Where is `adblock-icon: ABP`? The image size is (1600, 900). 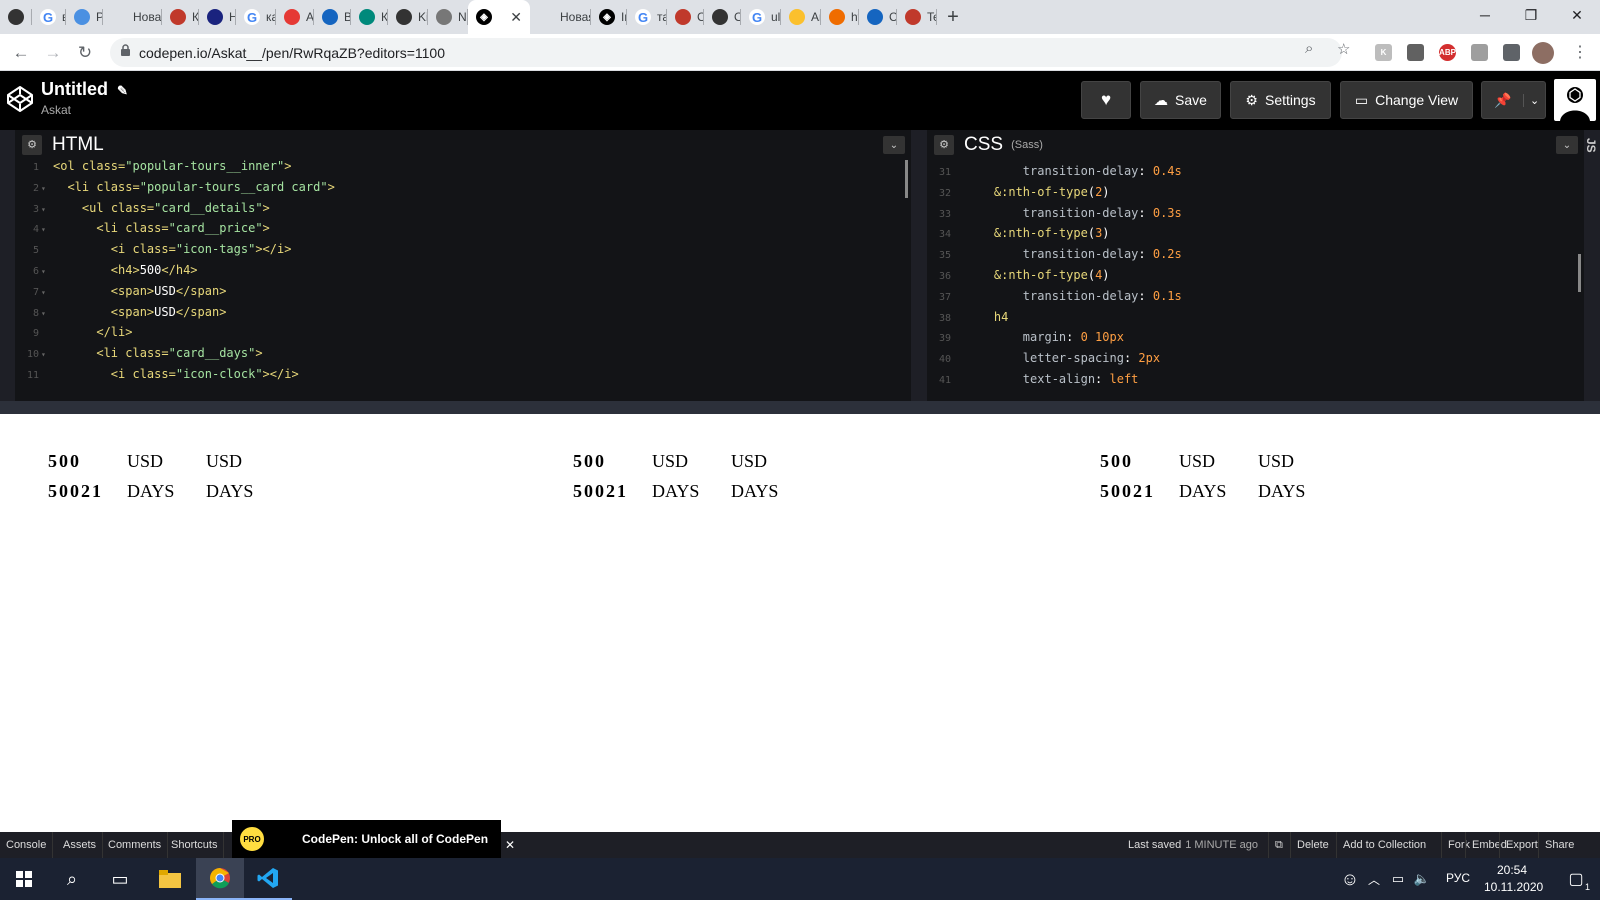
adblock-icon: ABP is located at coordinates (1447, 52).